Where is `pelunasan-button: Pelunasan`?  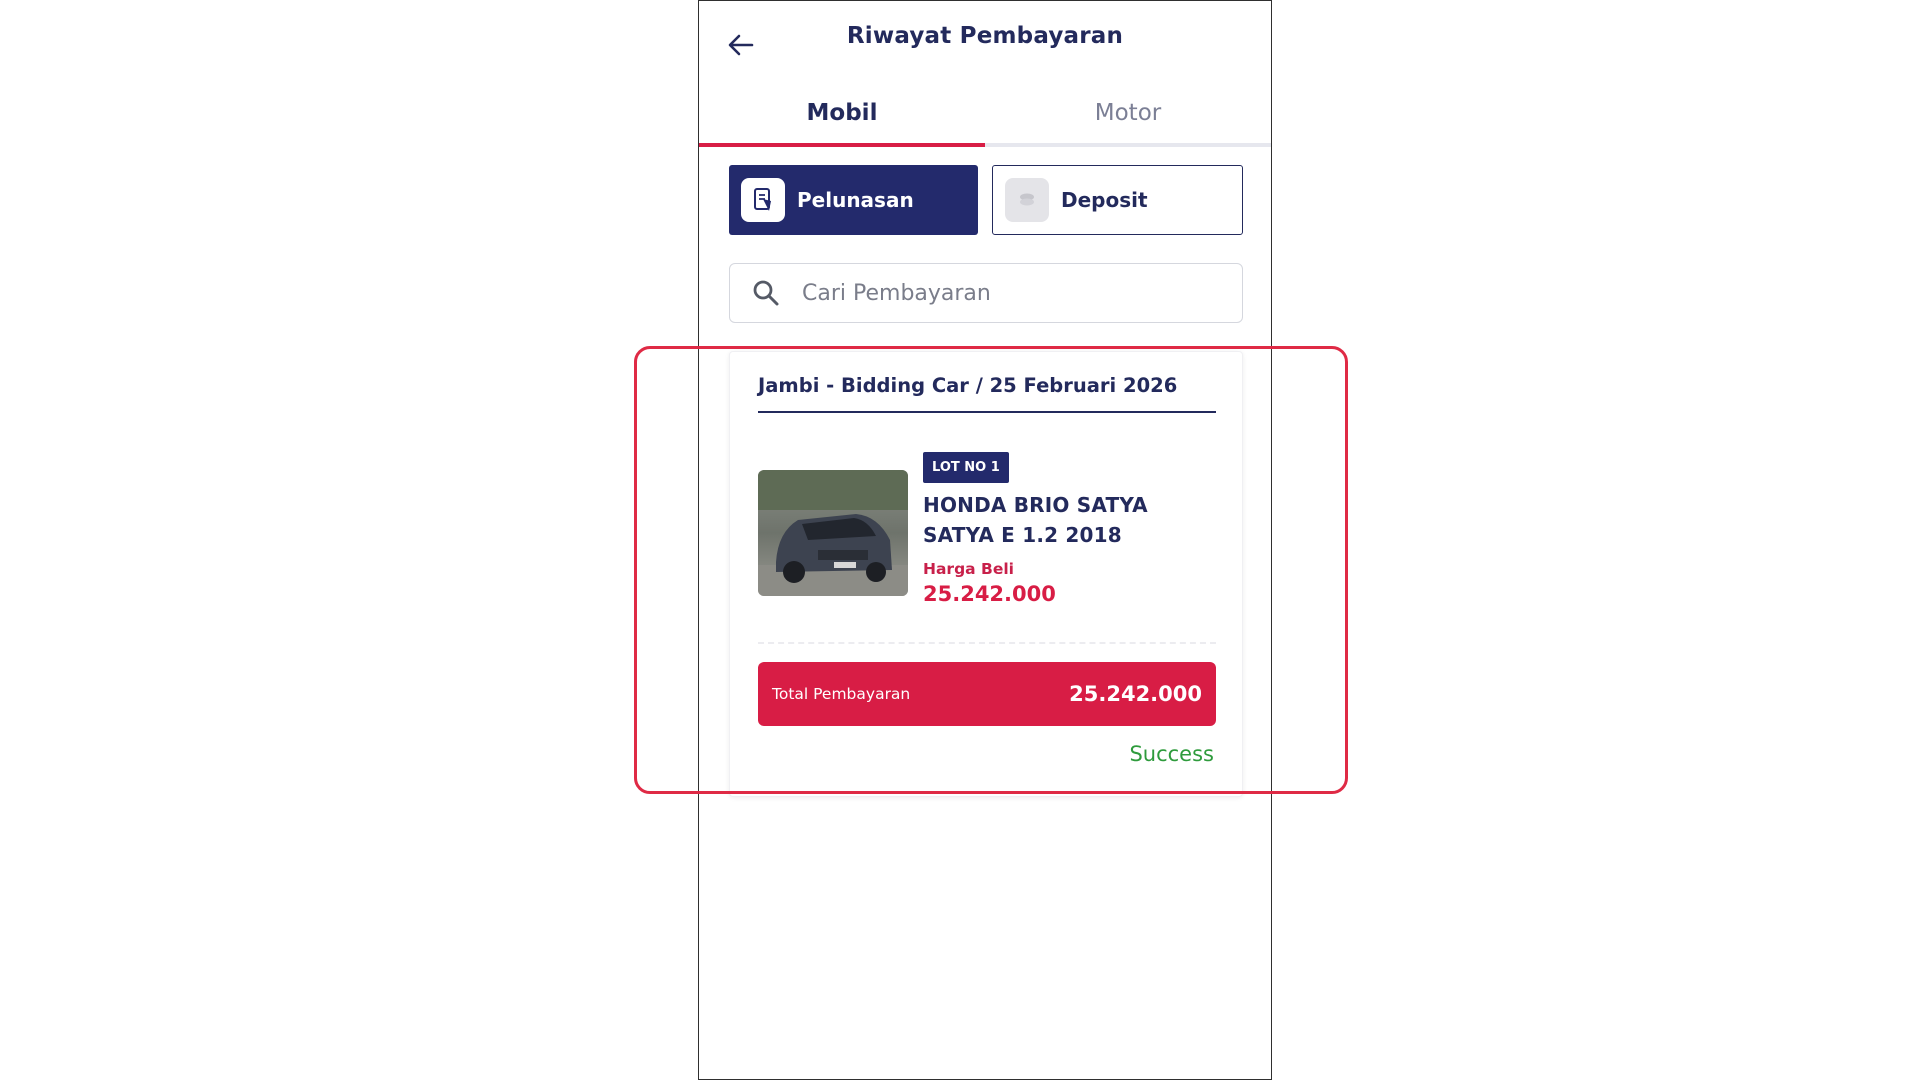
pelunasan-button: Pelunasan is located at coordinates (853, 200).